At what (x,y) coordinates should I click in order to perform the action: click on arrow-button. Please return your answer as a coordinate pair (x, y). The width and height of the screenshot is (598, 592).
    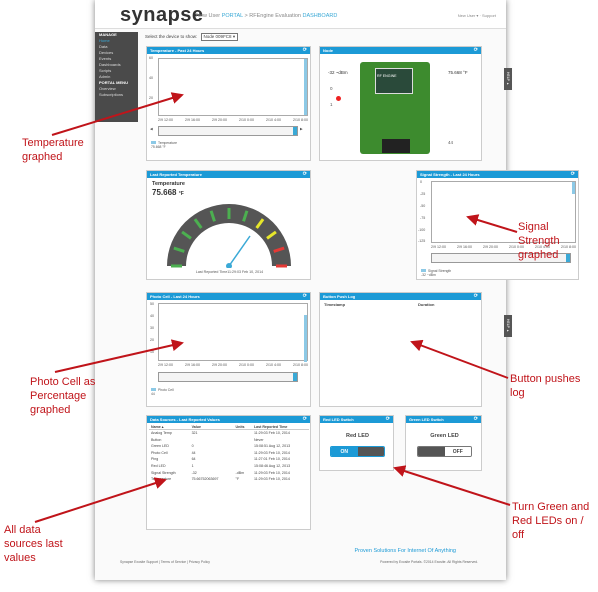
    Looking at the image, I should click on (459, 359).